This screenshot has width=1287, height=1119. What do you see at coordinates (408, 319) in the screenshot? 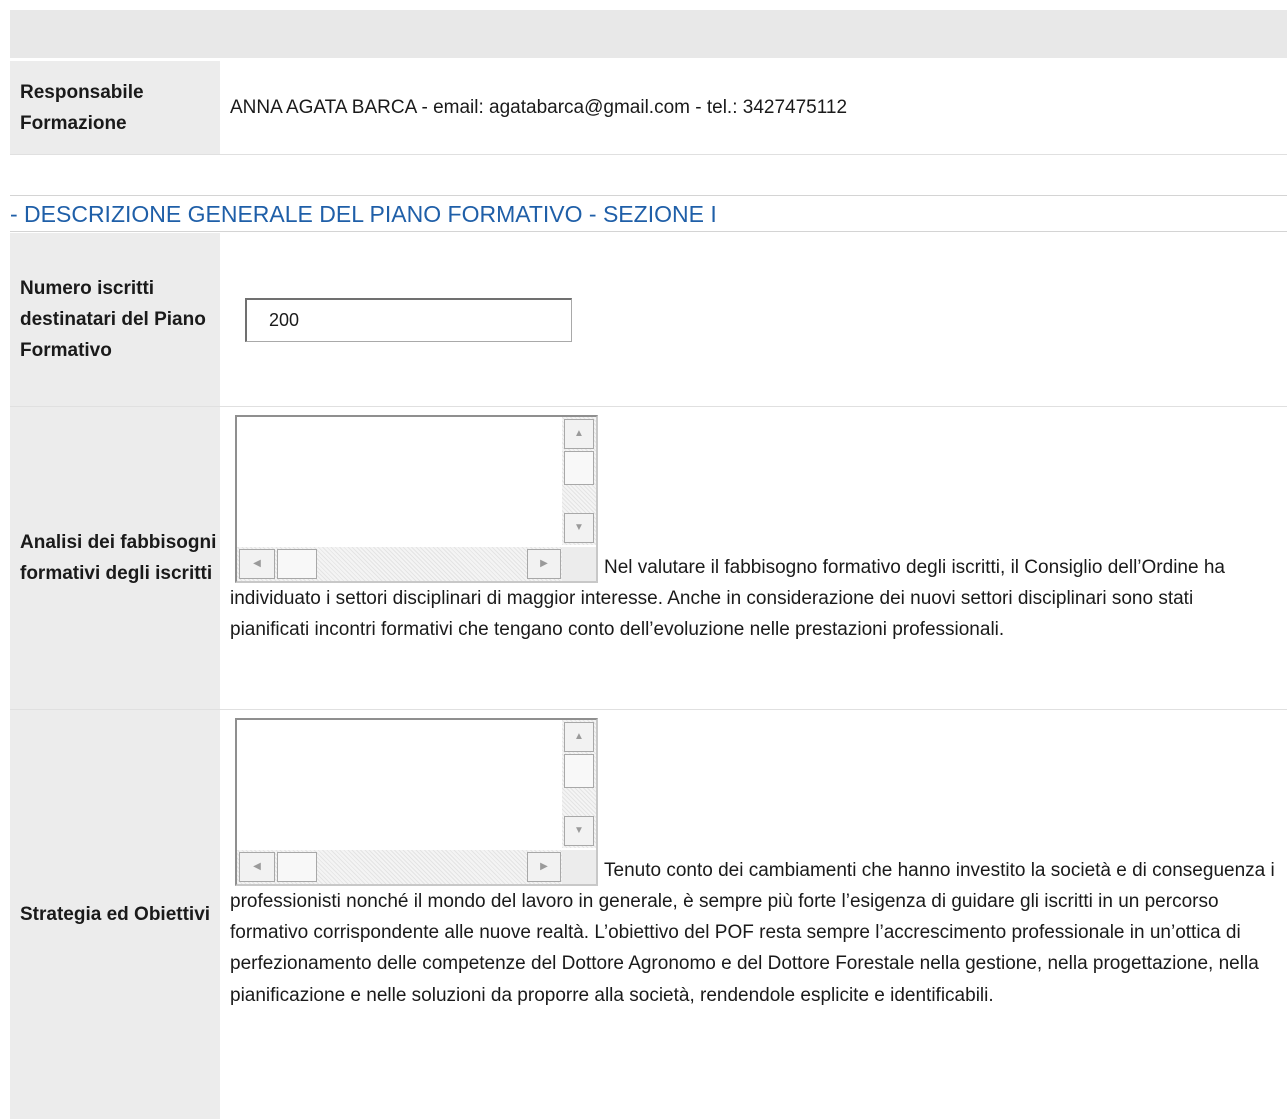
I see `numero-iscritti-input: 200` at bounding box center [408, 319].